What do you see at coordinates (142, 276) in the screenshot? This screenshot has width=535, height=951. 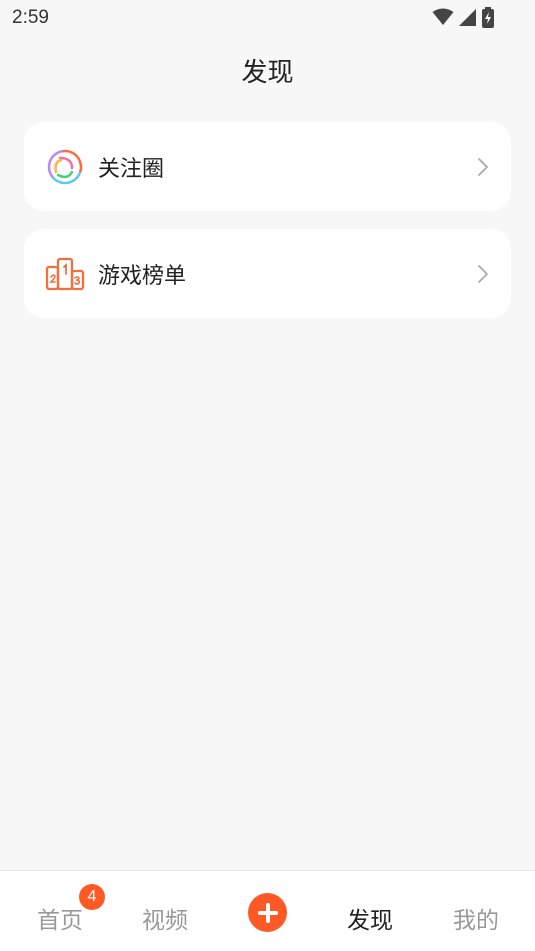 I see `game-ranking-label: 游戏榜单` at bounding box center [142, 276].